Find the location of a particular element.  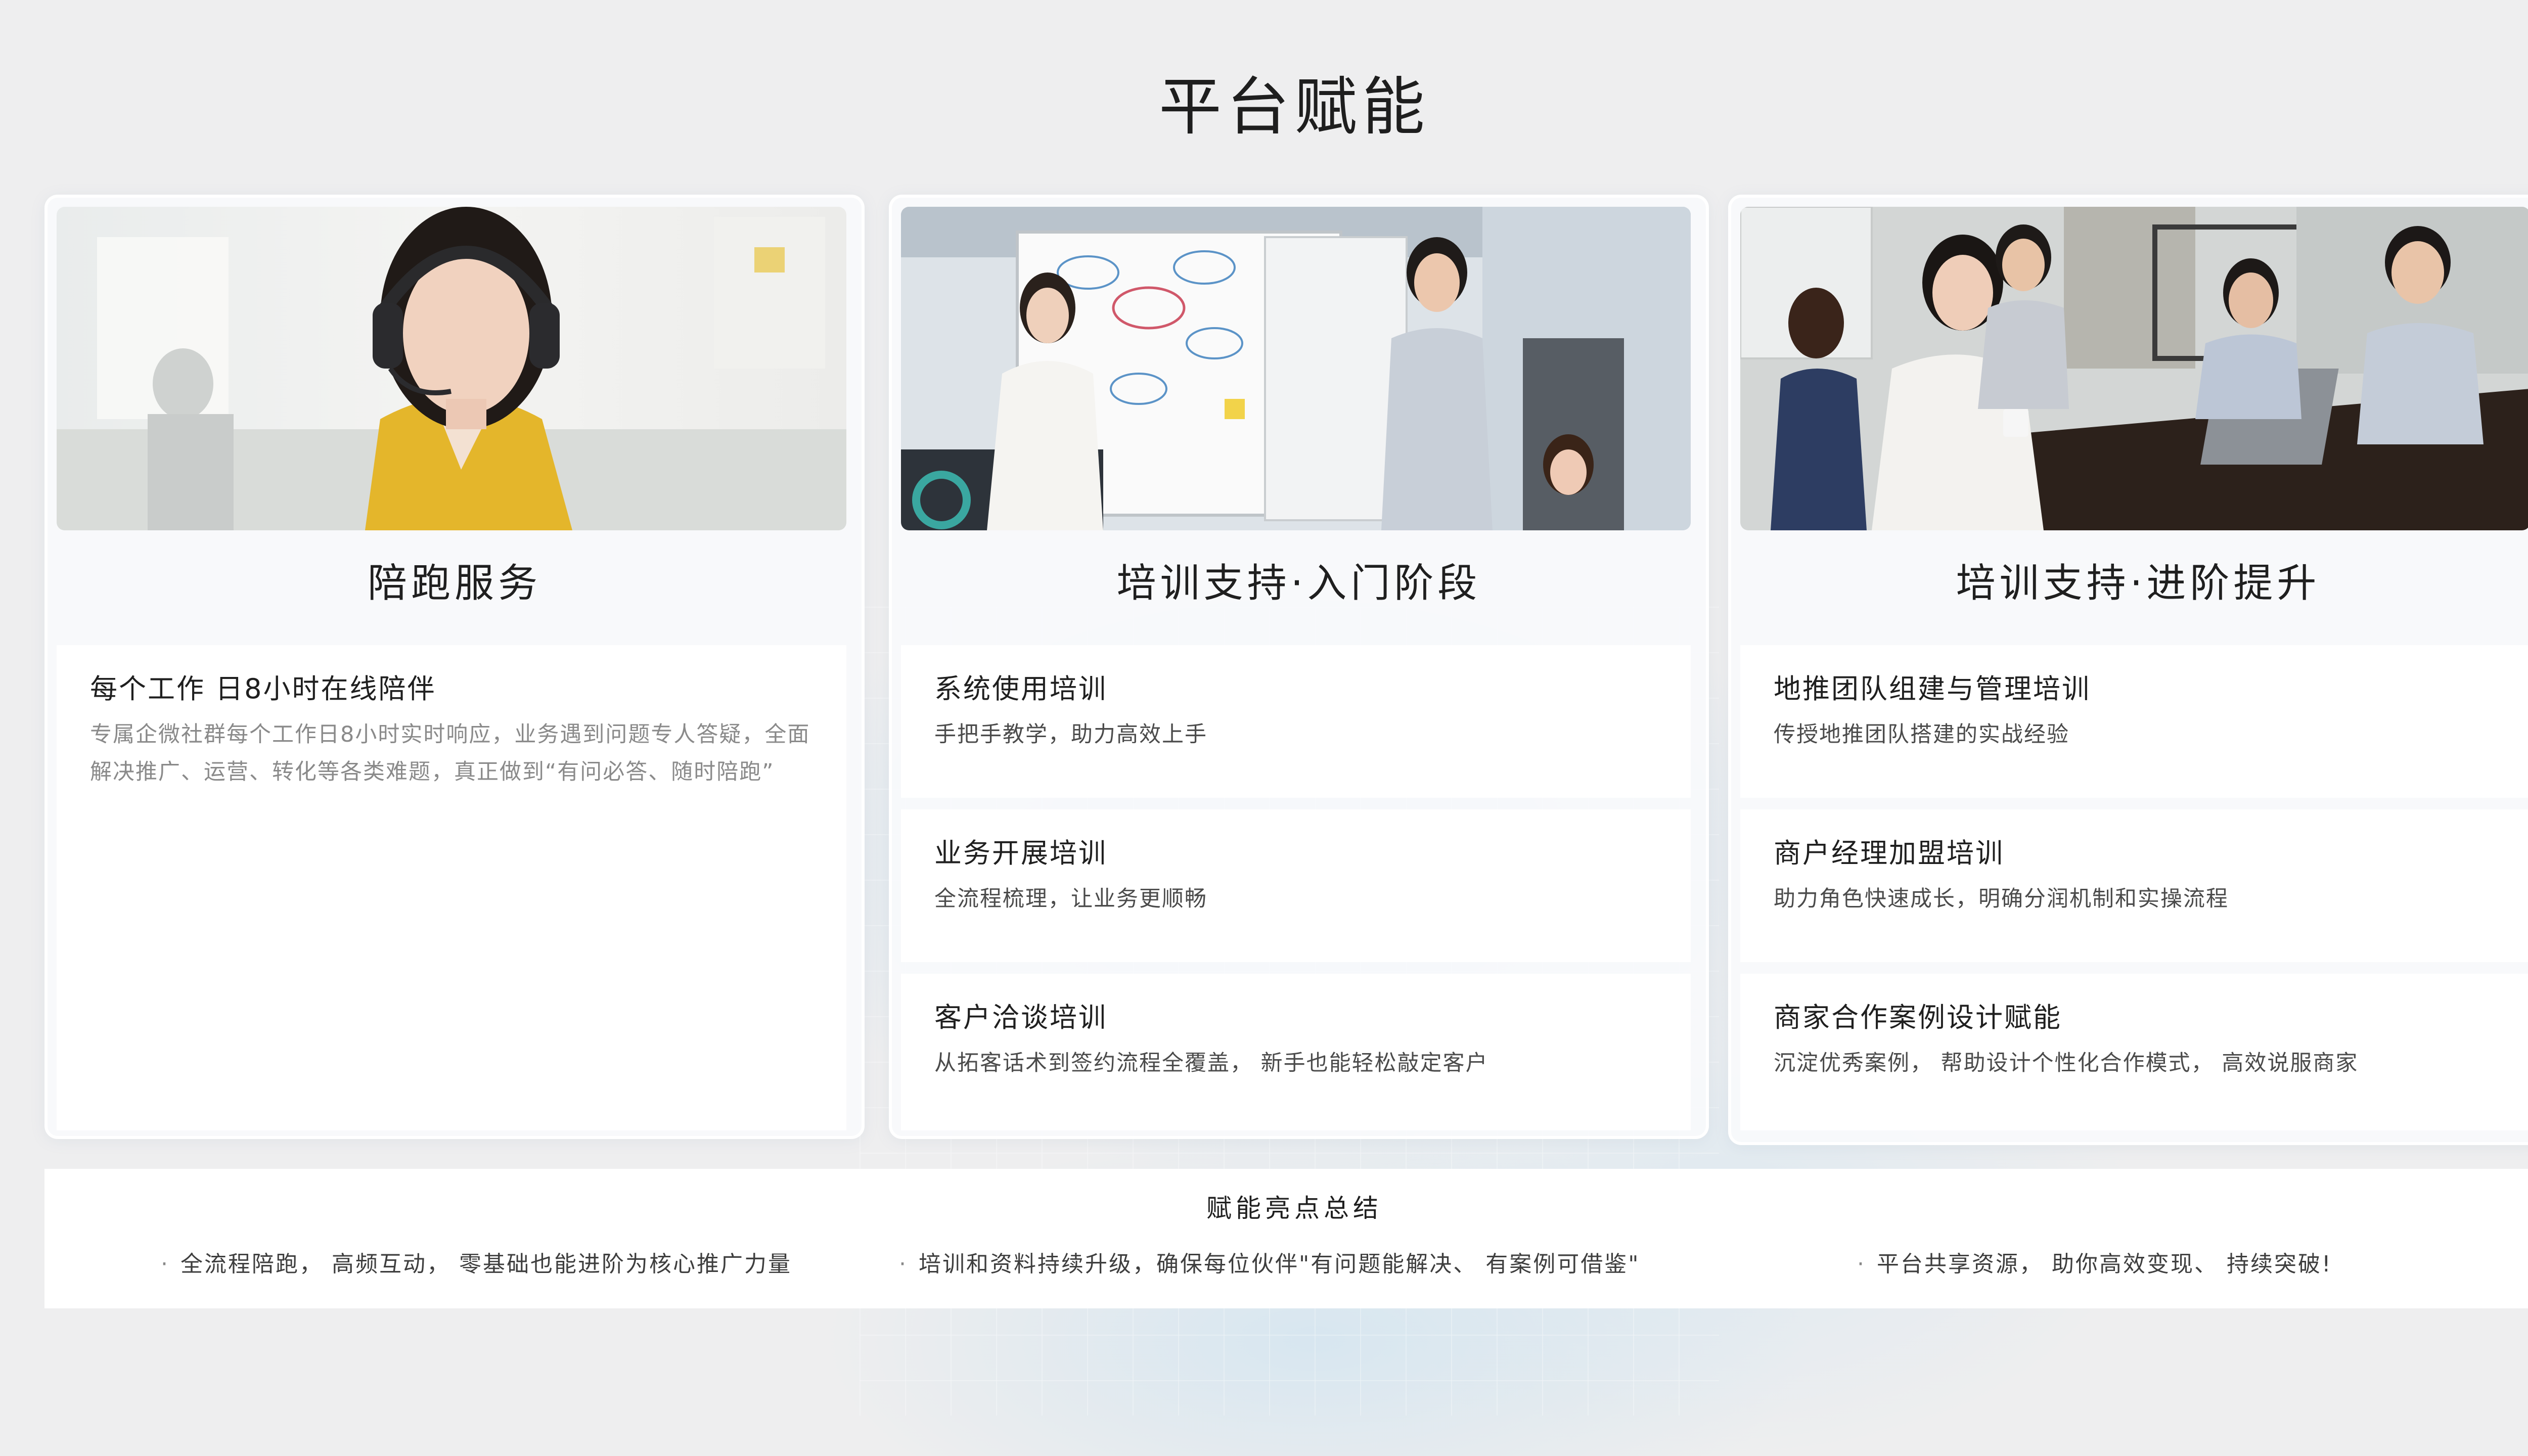

item-title: 每个工作 日8小时在线陪伴 is located at coordinates (263, 689).